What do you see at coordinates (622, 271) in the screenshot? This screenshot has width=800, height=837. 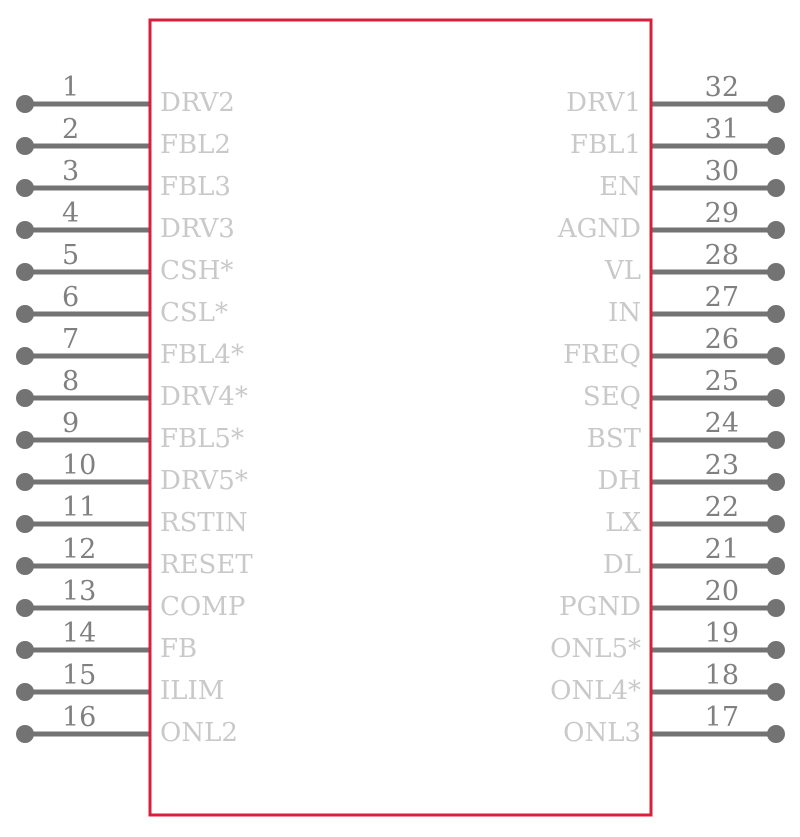 I see `pin-name-label: VL` at bounding box center [622, 271].